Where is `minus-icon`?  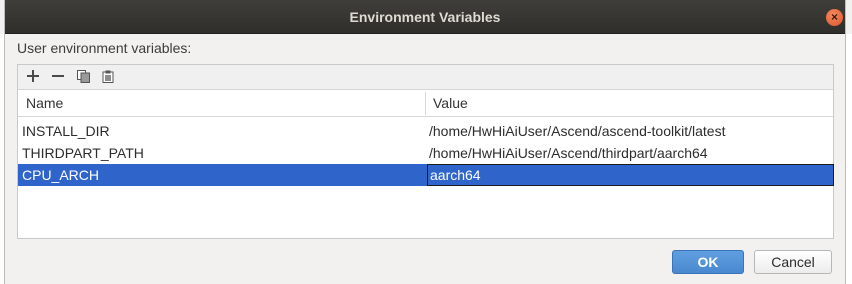
minus-icon is located at coordinates (58, 76).